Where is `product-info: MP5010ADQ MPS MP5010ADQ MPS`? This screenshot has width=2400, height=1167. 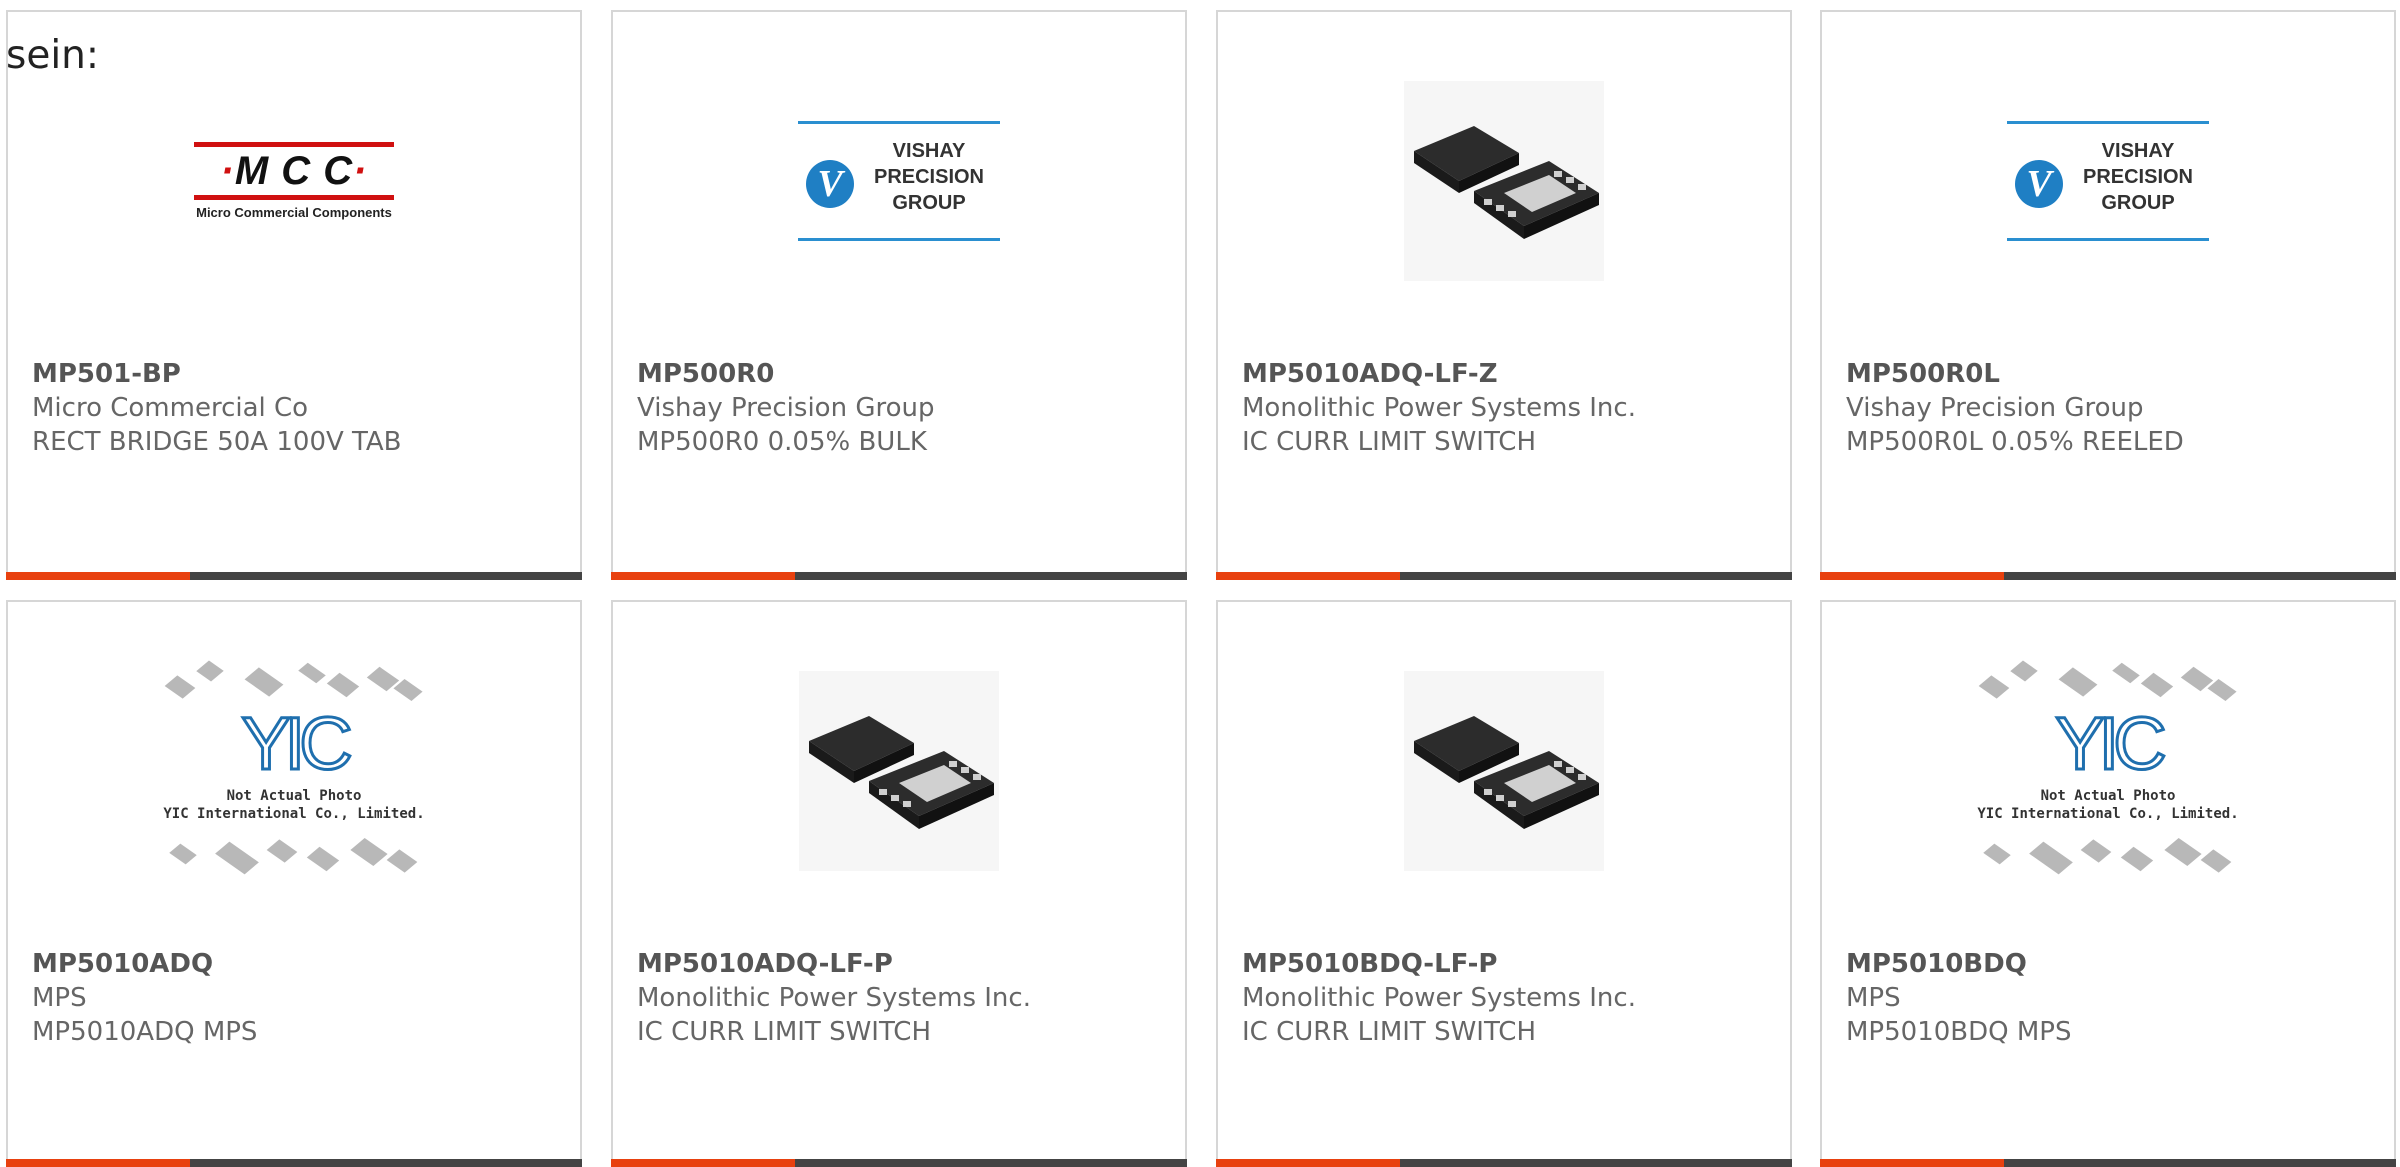 product-info: MP5010ADQ MPS MP5010ADQ MPS is located at coordinates (294, 998).